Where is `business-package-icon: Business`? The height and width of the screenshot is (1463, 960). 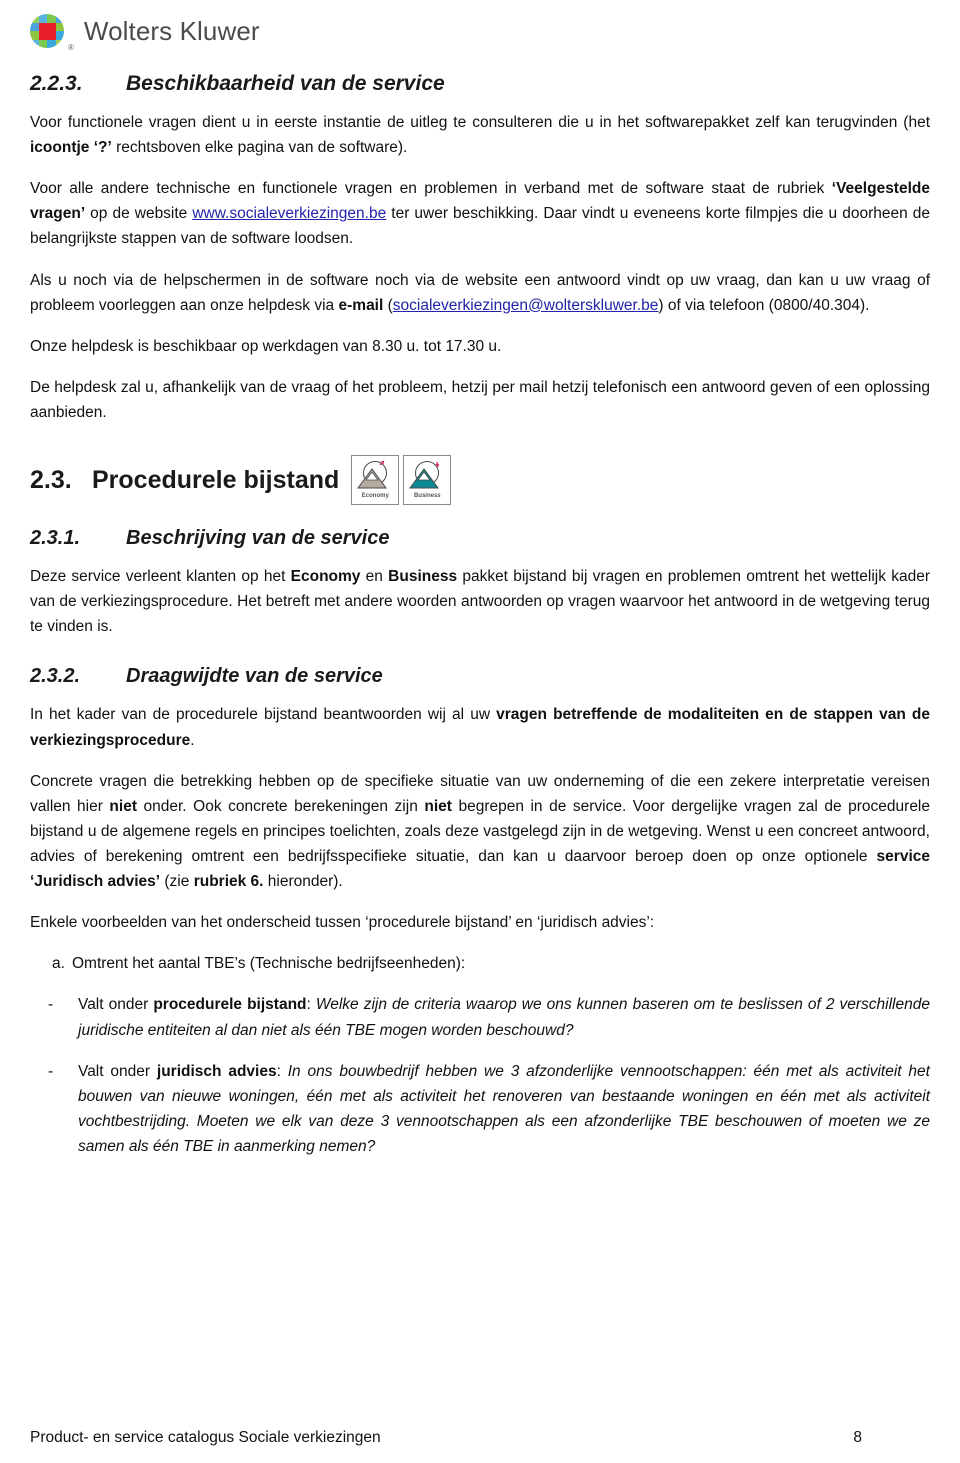 business-package-icon: Business is located at coordinates (427, 480).